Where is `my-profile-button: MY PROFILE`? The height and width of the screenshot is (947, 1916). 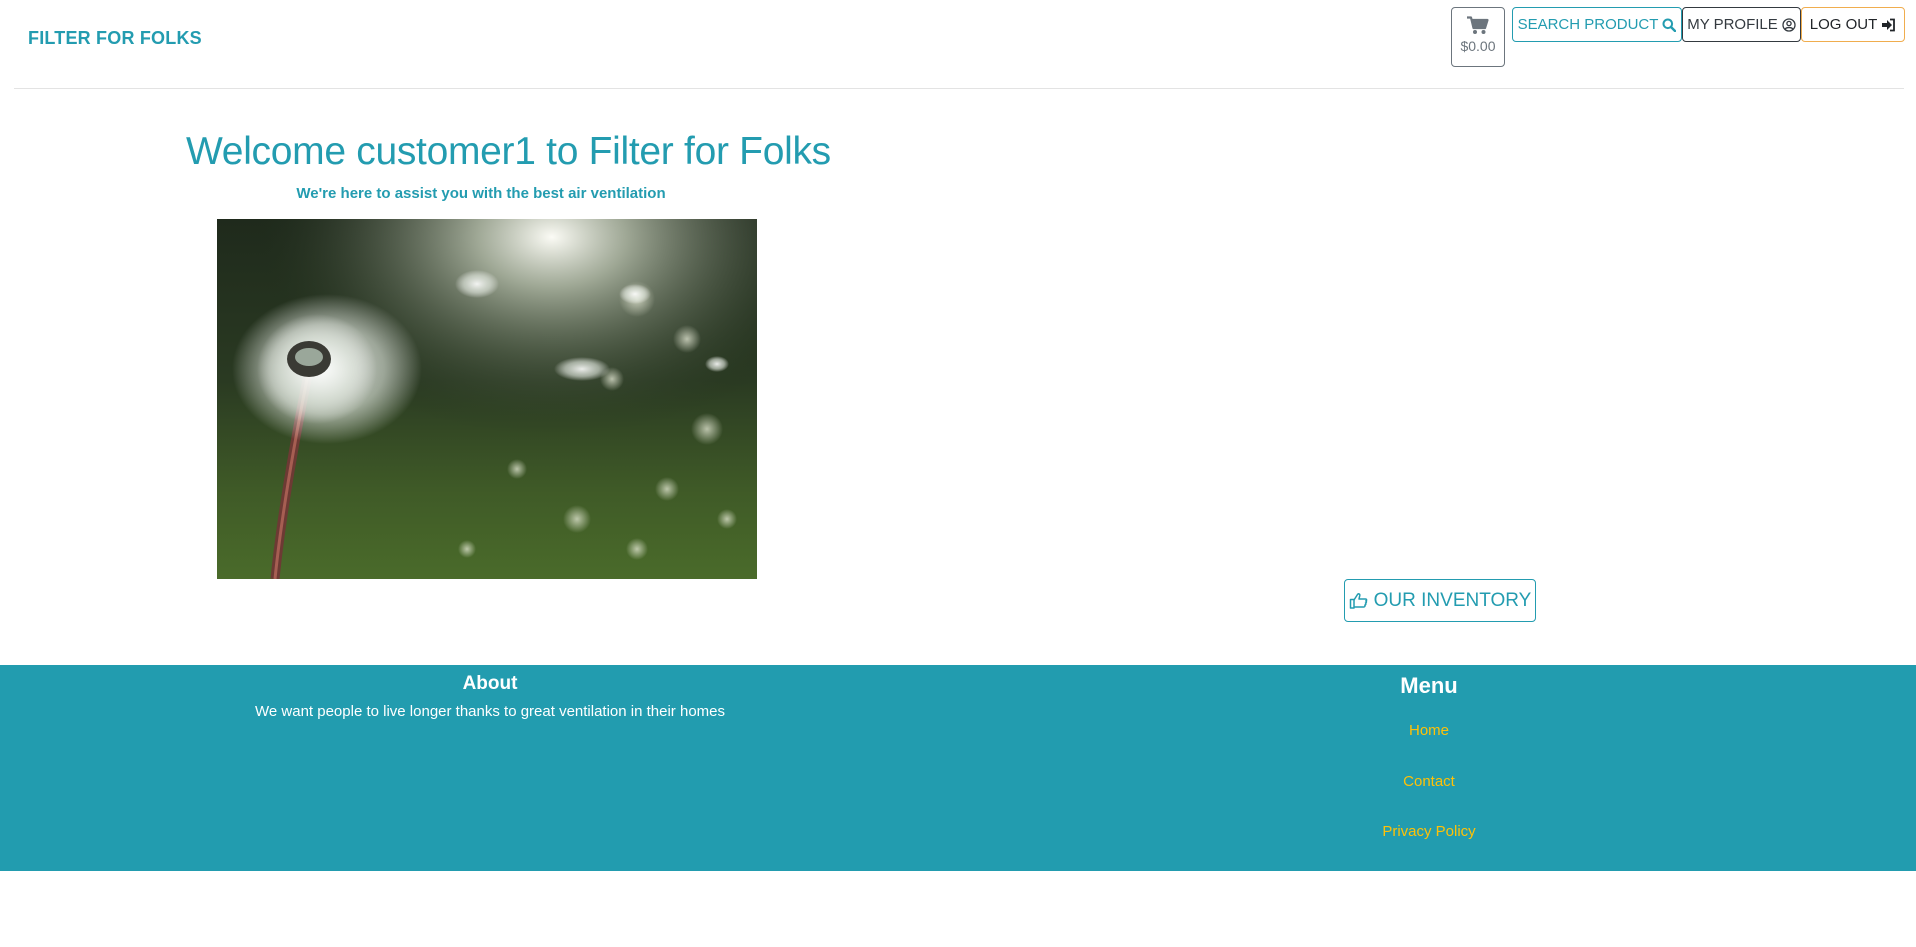 my-profile-button: MY PROFILE is located at coordinates (1741, 24).